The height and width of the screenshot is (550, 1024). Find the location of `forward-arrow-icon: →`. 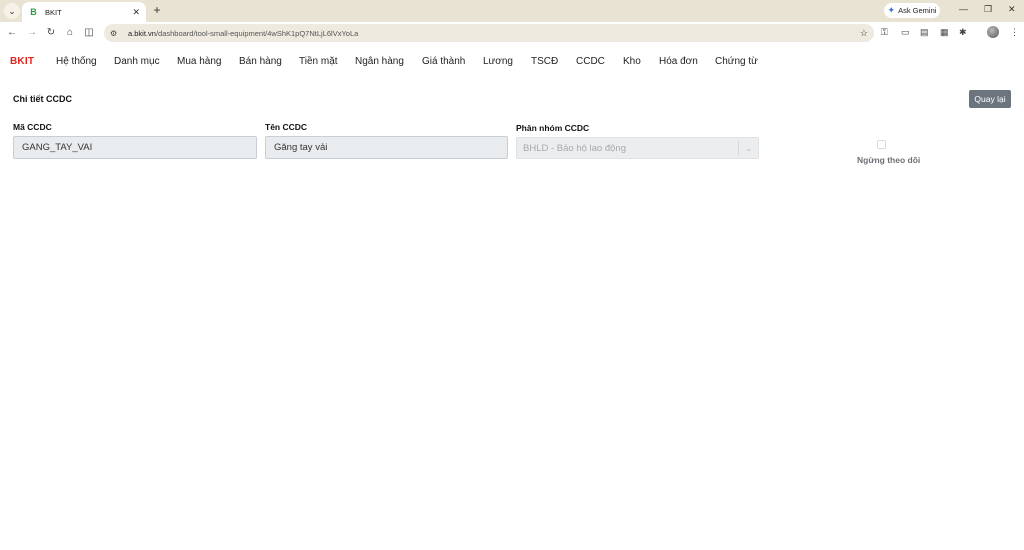

forward-arrow-icon: → is located at coordinates (32, 33).